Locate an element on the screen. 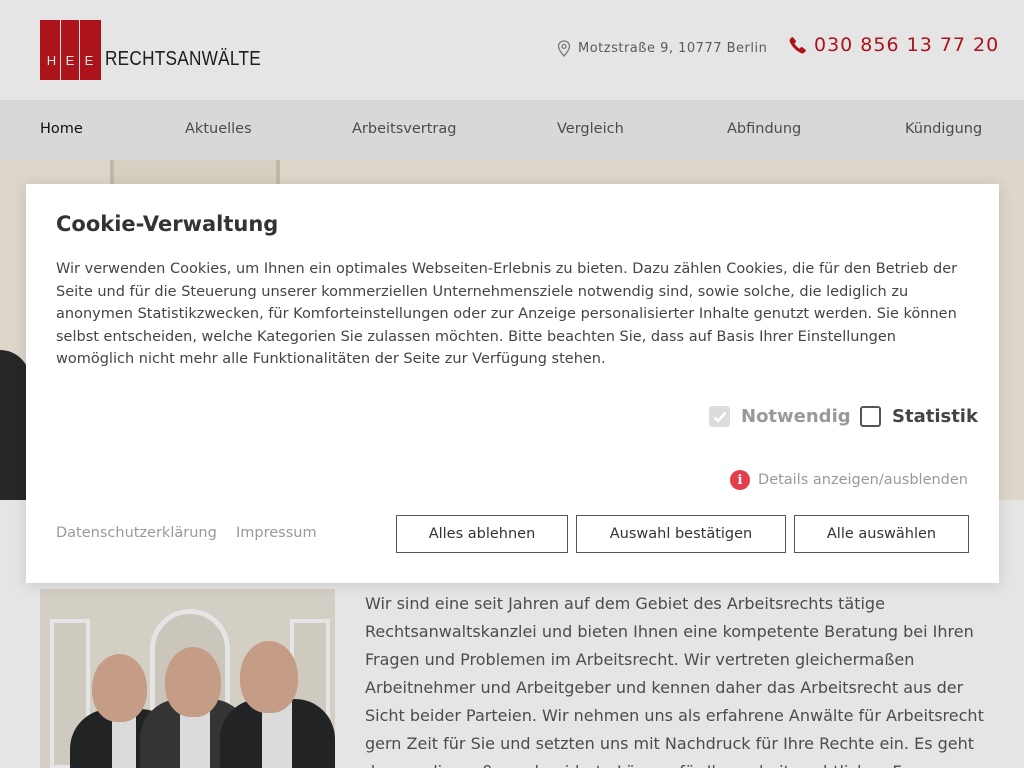  info-icon: i is located at coordinates (740, 480).